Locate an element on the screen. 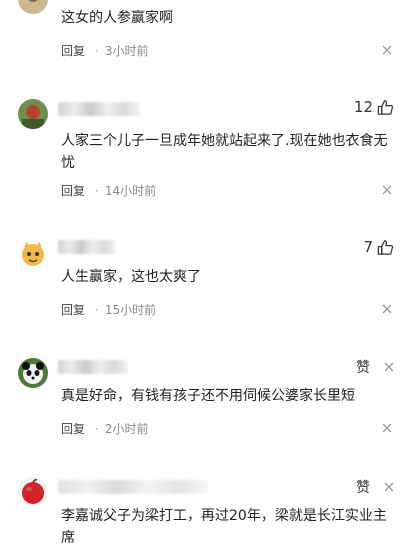 This screenshot has height=556, width=410. comment-meta: 回复 · 2小时前 is located at coordinates (104, 428).